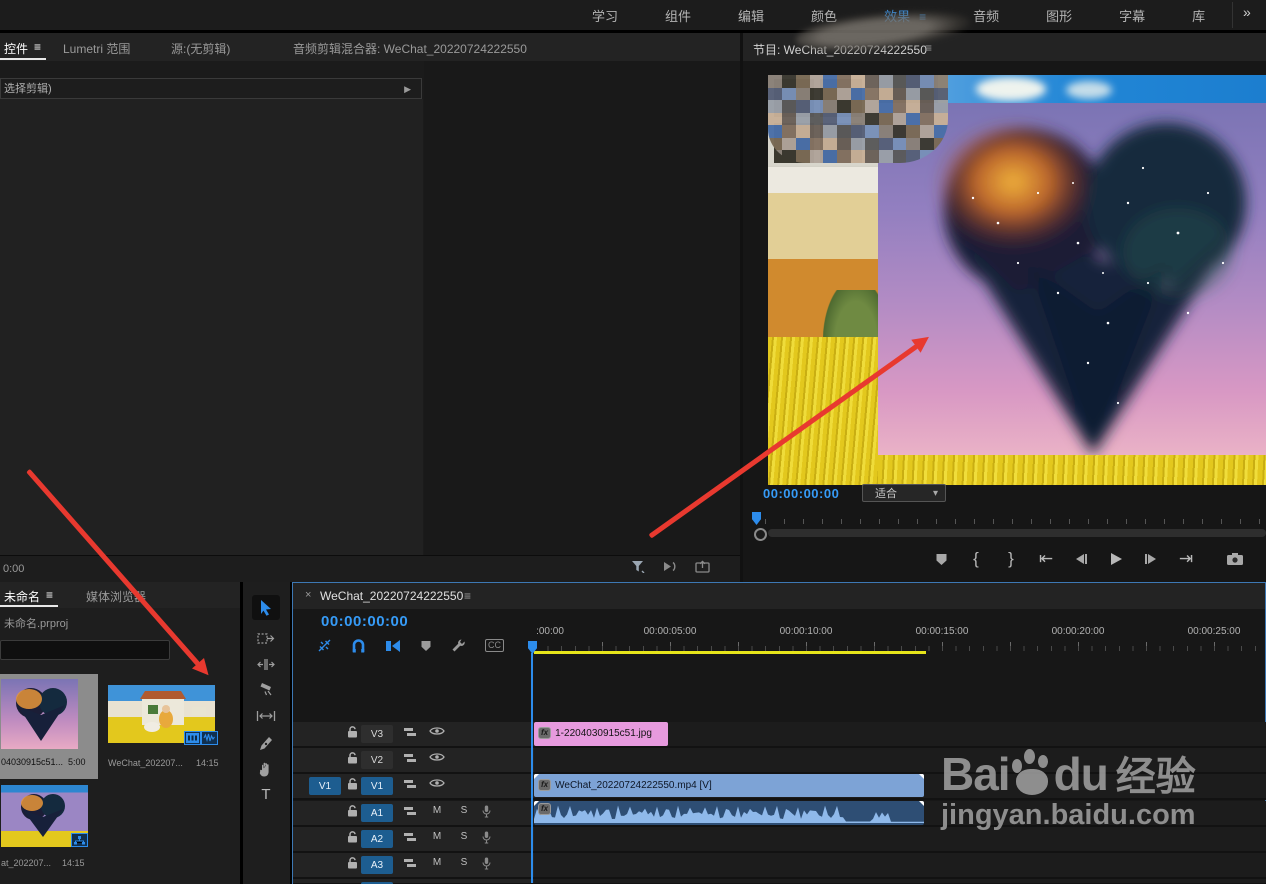  Describe the element at coordinates (413, 881) in the screenshot. I see `track-header-a4` at that location.